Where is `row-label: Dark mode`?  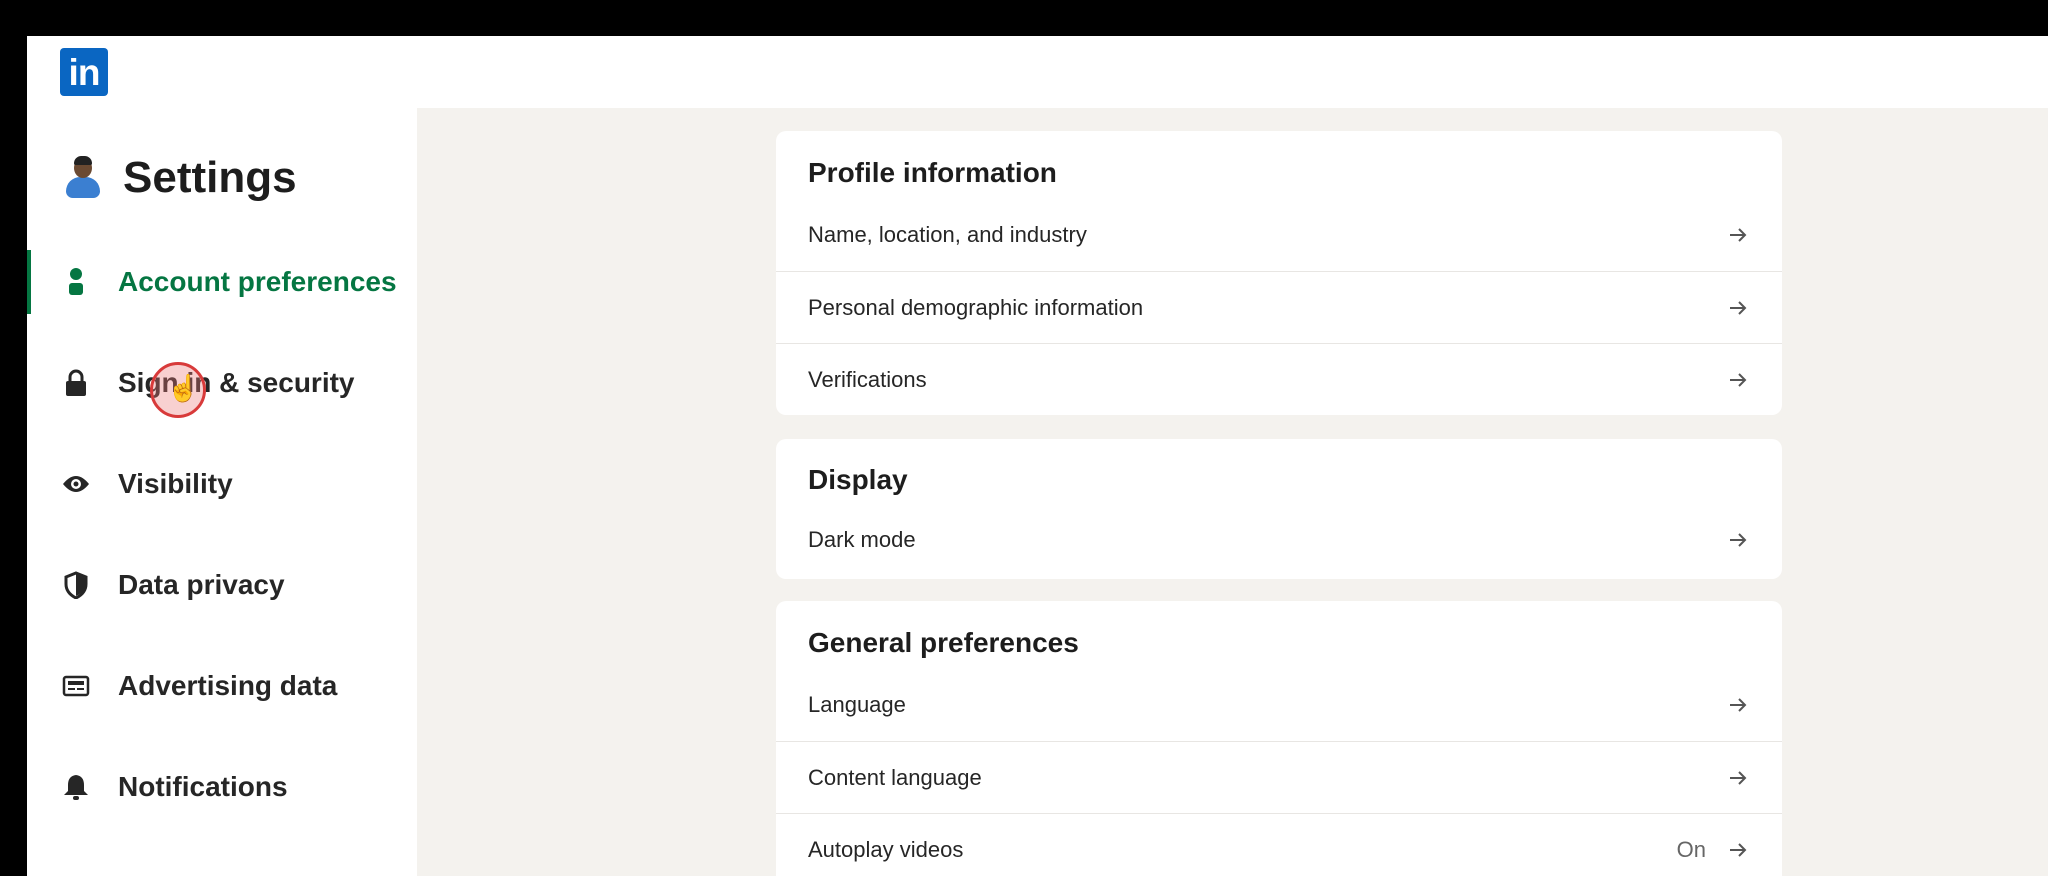 row-label: Dark mode is located at coordinates (862, 539).